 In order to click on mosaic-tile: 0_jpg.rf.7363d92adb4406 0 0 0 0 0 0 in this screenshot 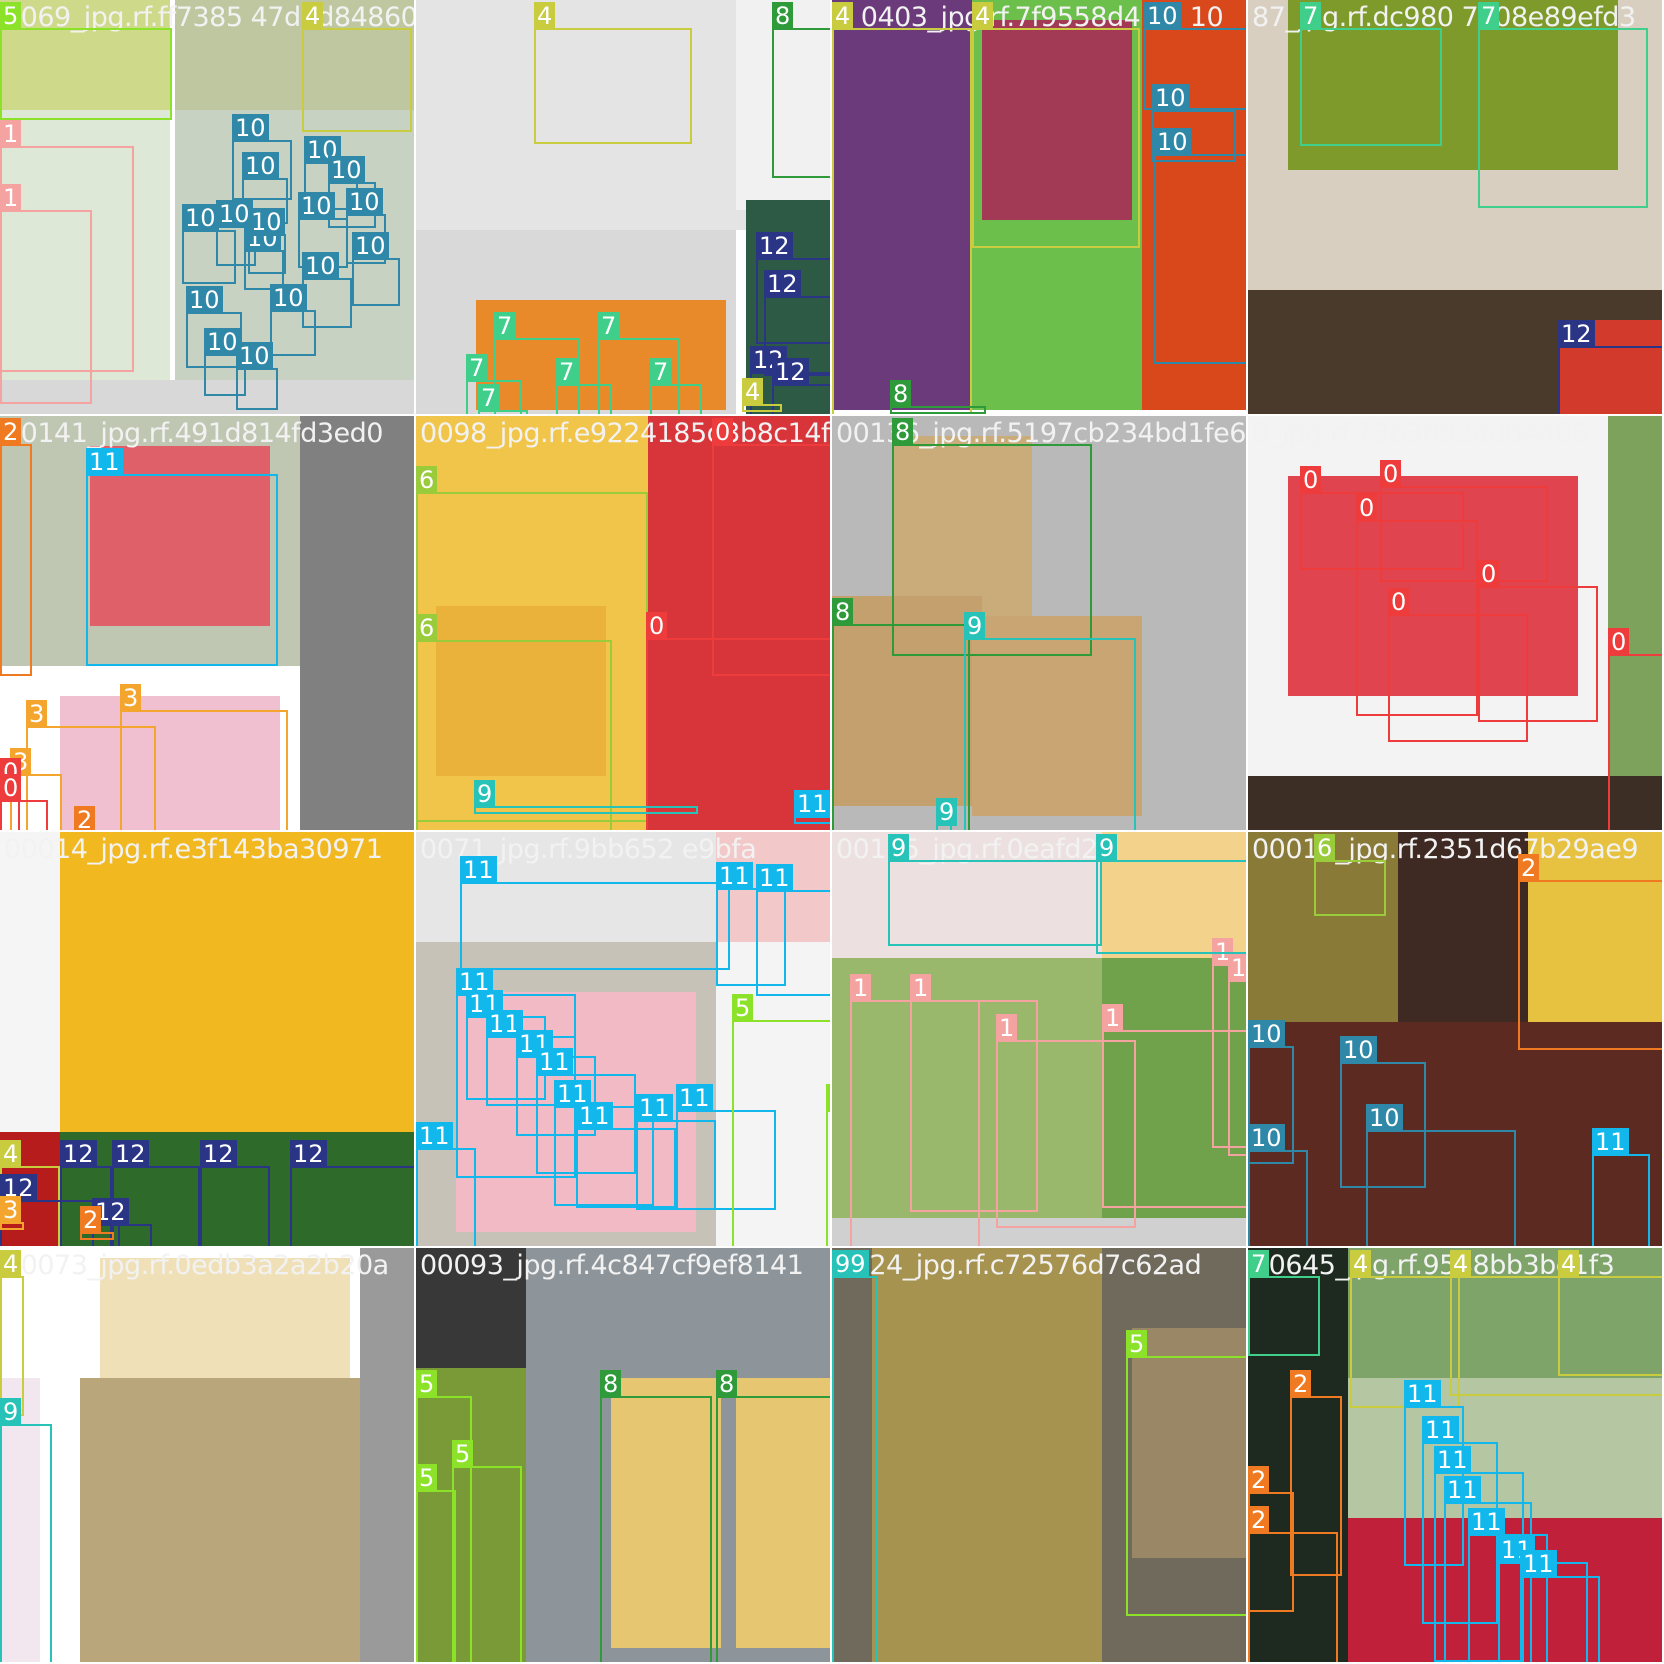, I will do `click(1456, 624)`.